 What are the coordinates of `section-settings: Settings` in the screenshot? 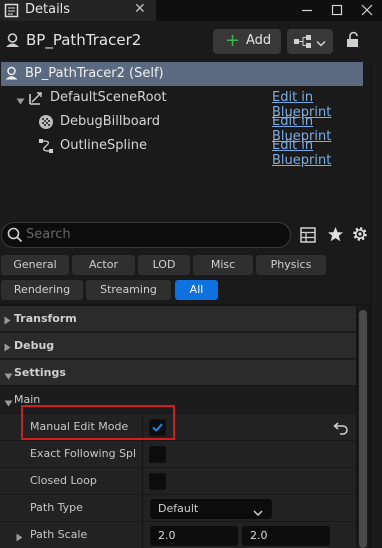 It's located at (178, 373).